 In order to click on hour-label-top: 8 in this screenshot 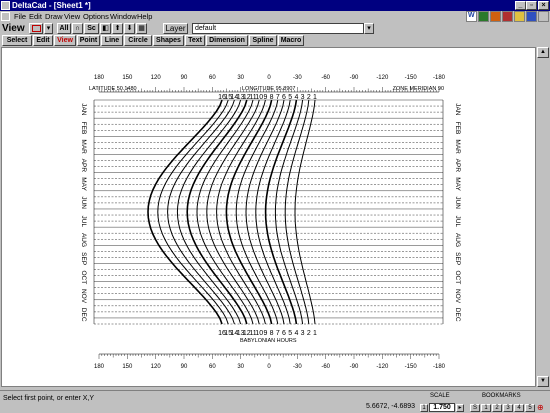, I will do `click(272, 97)`.